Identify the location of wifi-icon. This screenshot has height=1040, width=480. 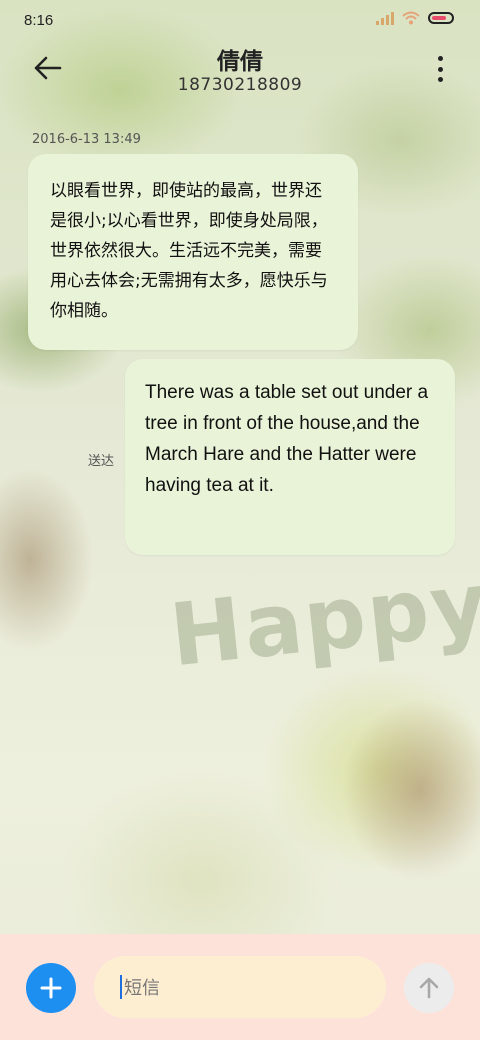
(411, 18).